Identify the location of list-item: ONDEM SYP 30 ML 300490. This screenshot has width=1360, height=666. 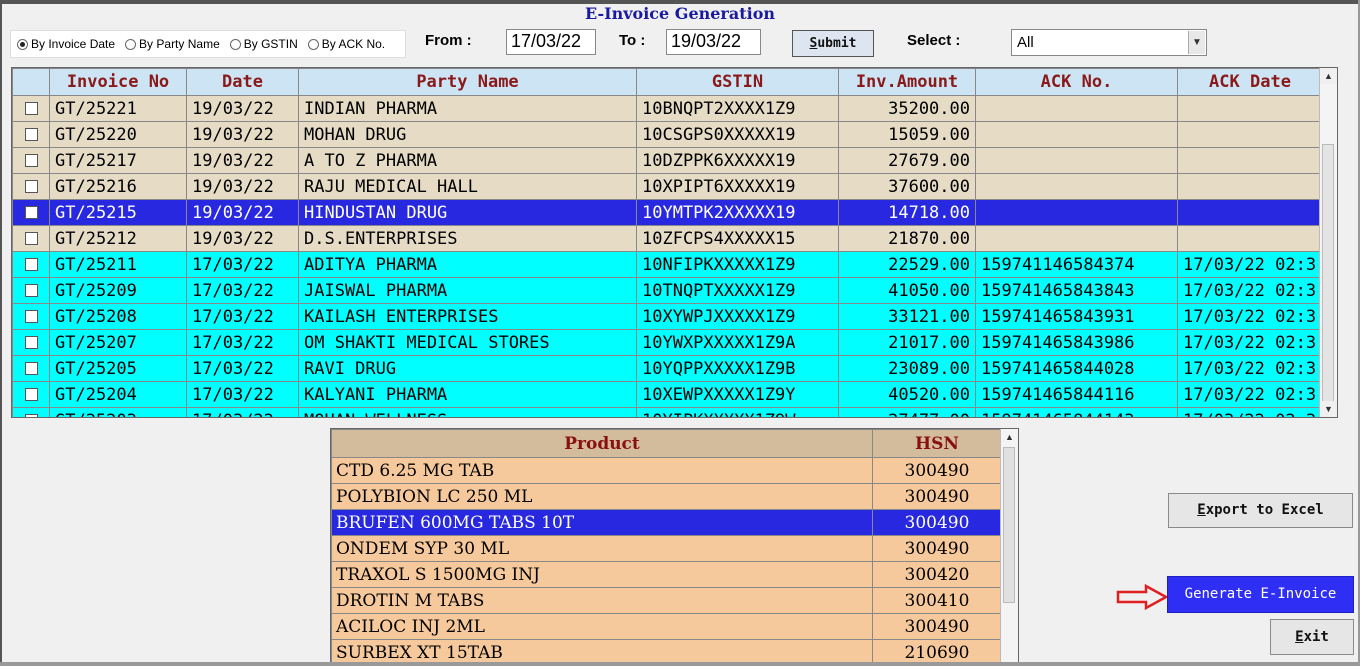
(666, 548).